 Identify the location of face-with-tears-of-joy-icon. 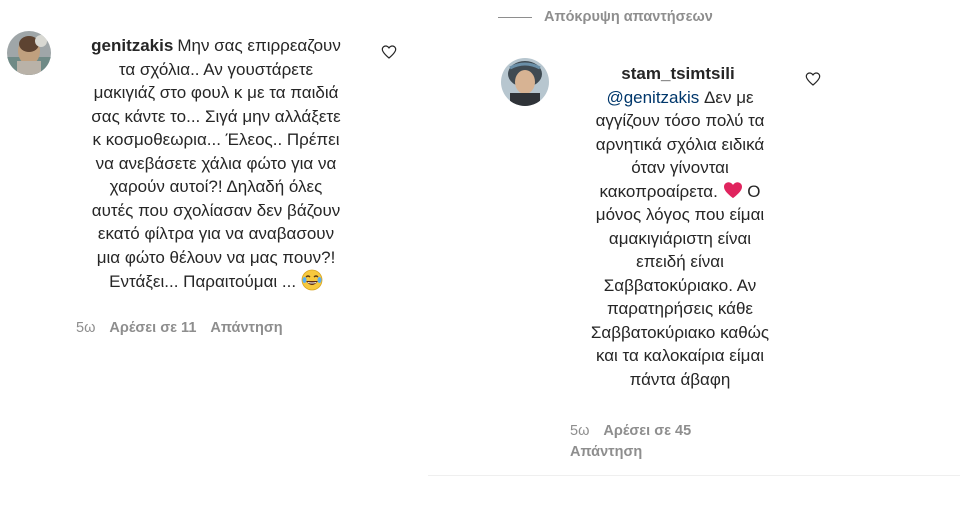
(312, 280).